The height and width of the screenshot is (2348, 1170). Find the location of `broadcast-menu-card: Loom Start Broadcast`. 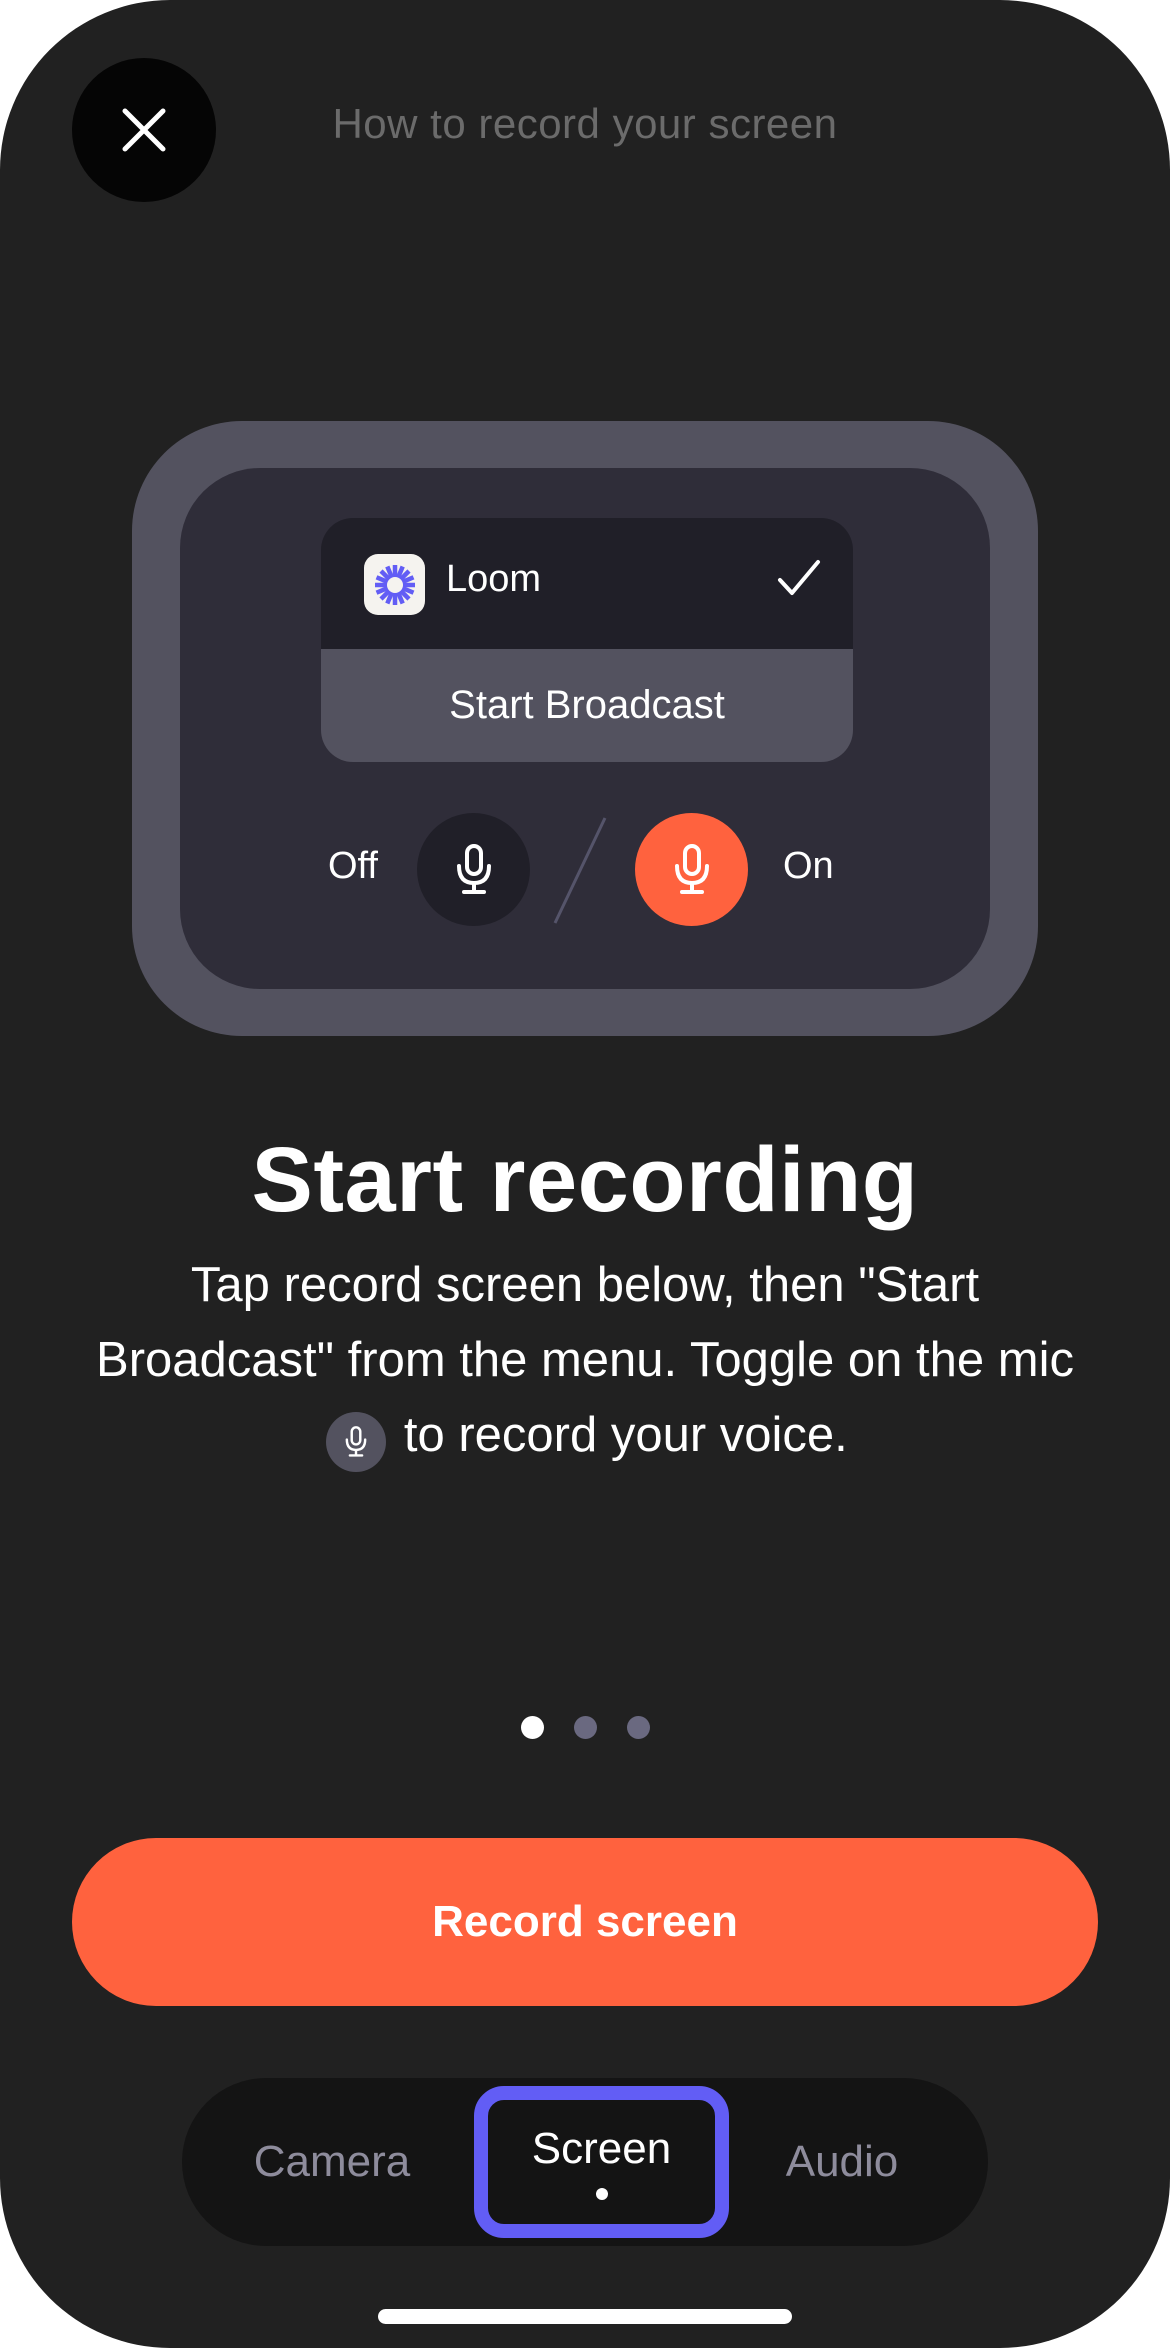

broadcast-menu-card: Loom Start Broadcast is located at coordinates (587, 640).